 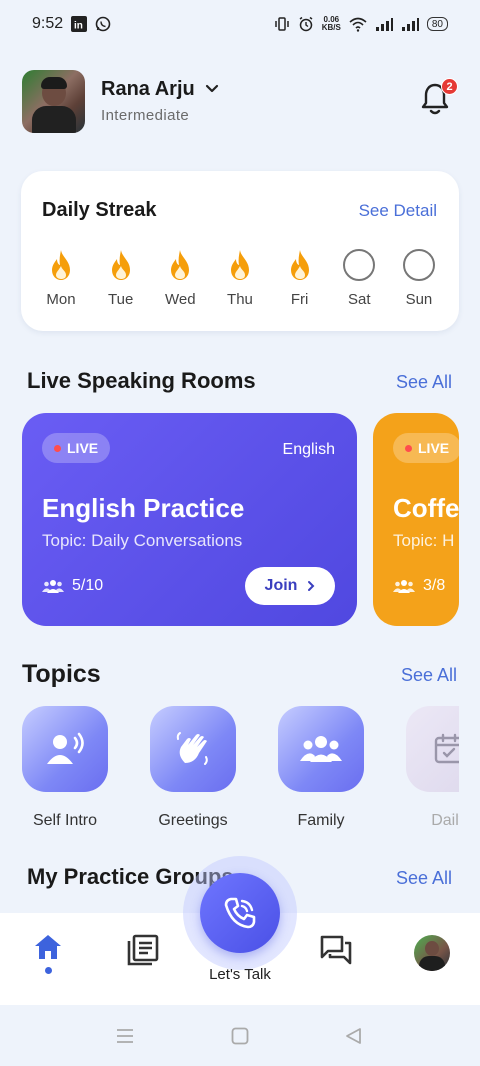 I want to click on user-name-dropdown: Rana Arju, so click(x=160, y=89).